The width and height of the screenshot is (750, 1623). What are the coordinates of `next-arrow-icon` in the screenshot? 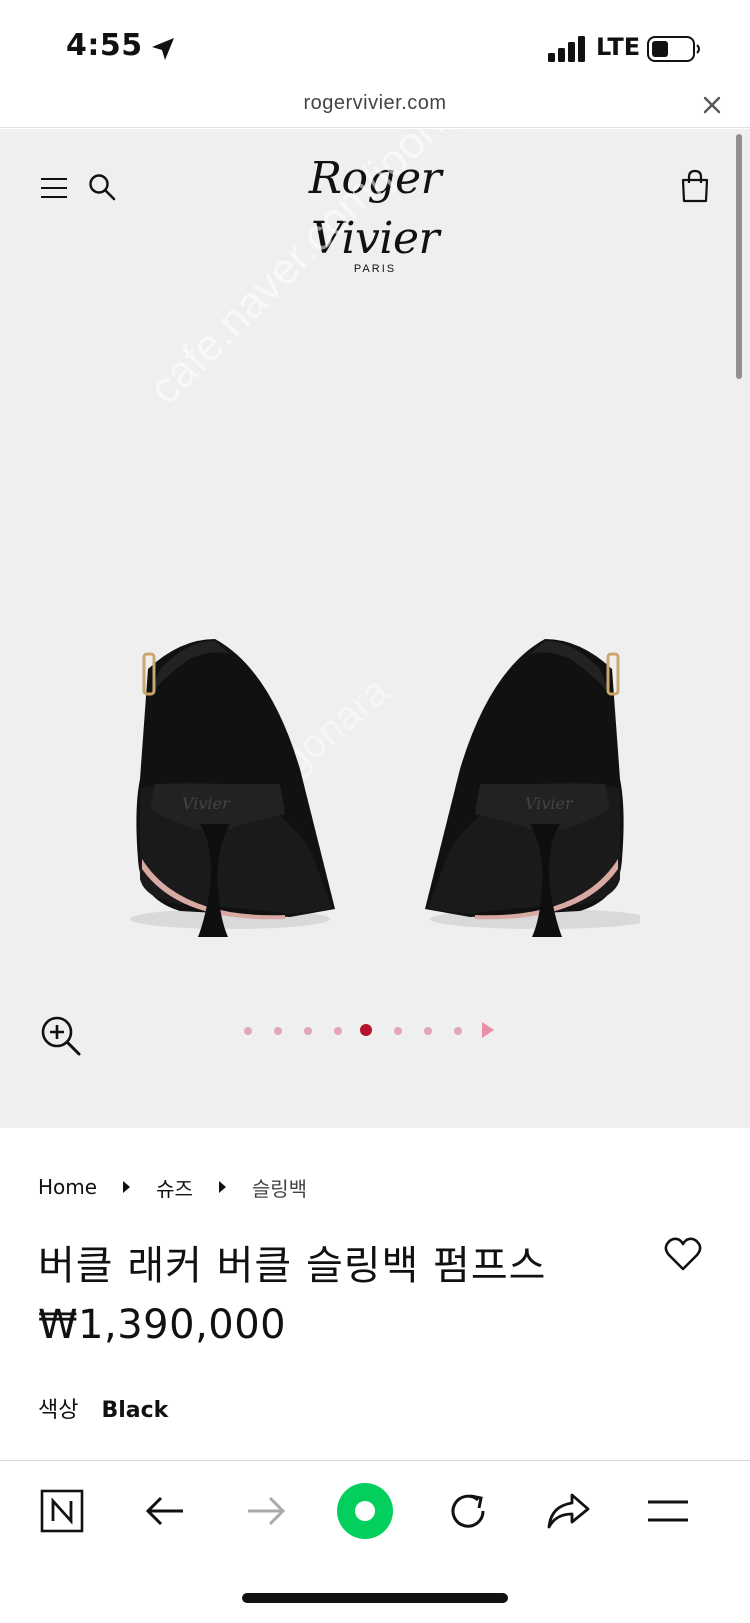 It's located at (488, 1030).